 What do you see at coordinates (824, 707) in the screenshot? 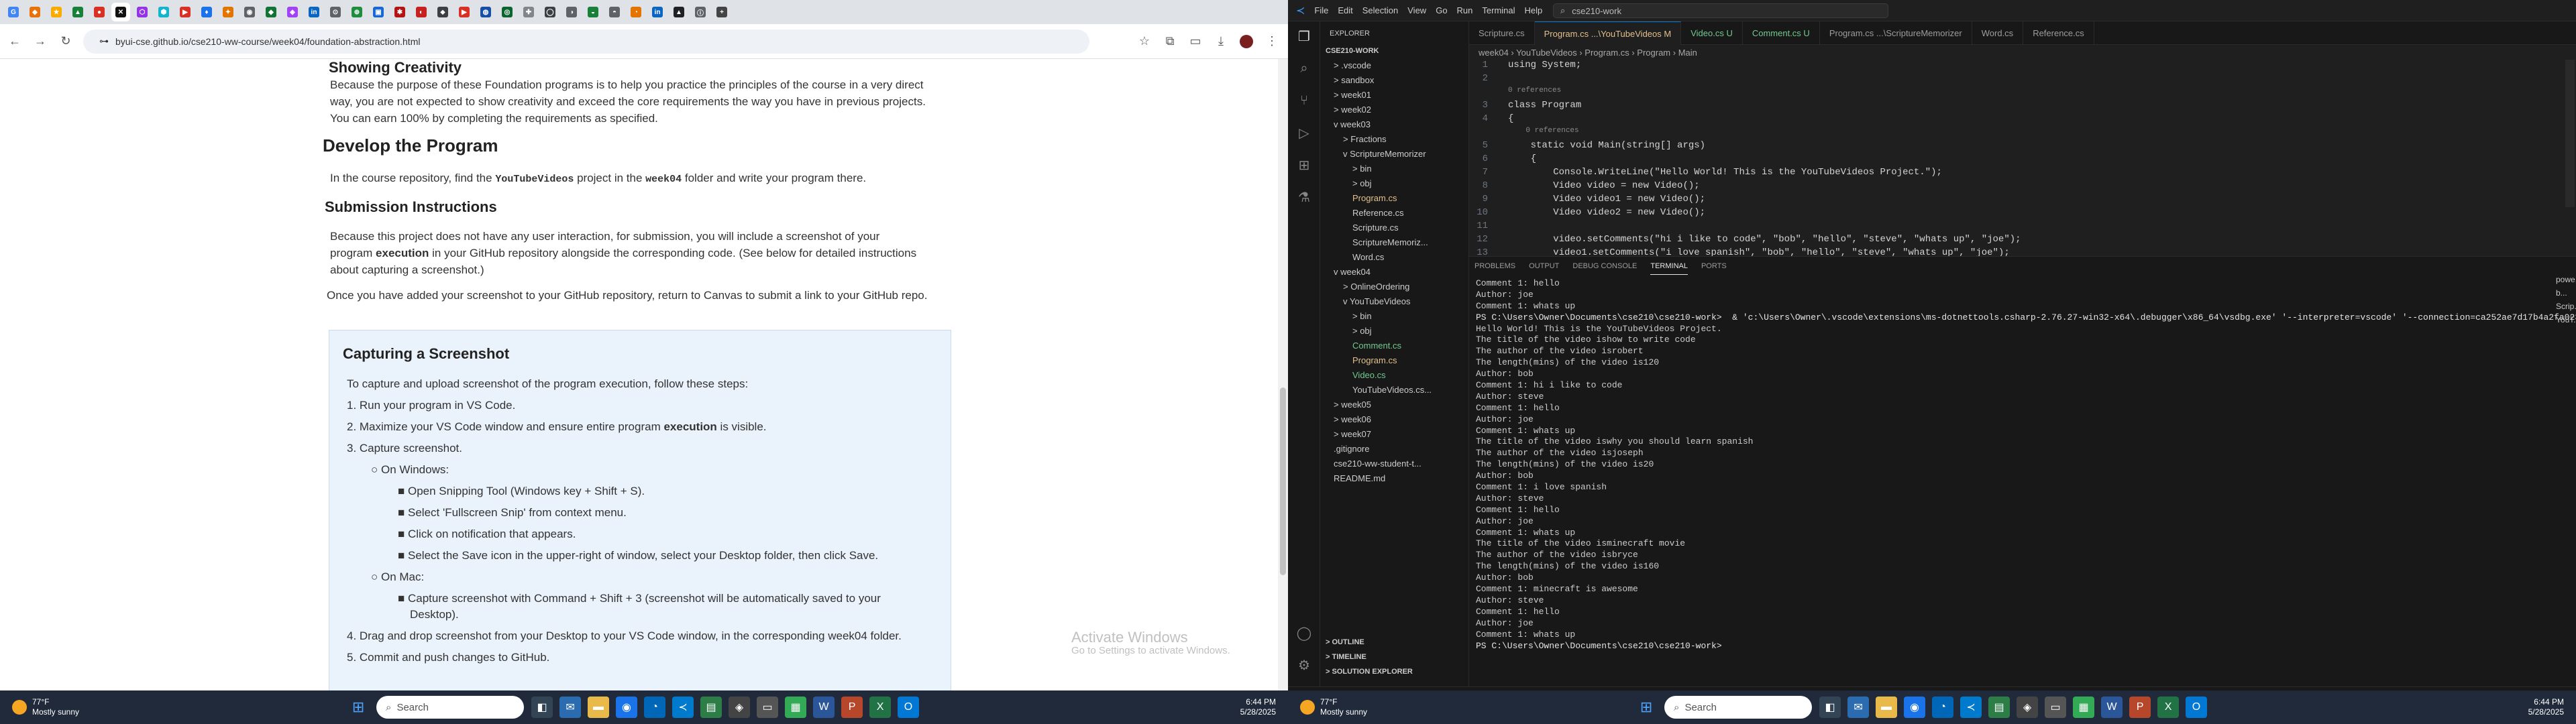
I see `word-icon: W` at bounding box center [824, 707].